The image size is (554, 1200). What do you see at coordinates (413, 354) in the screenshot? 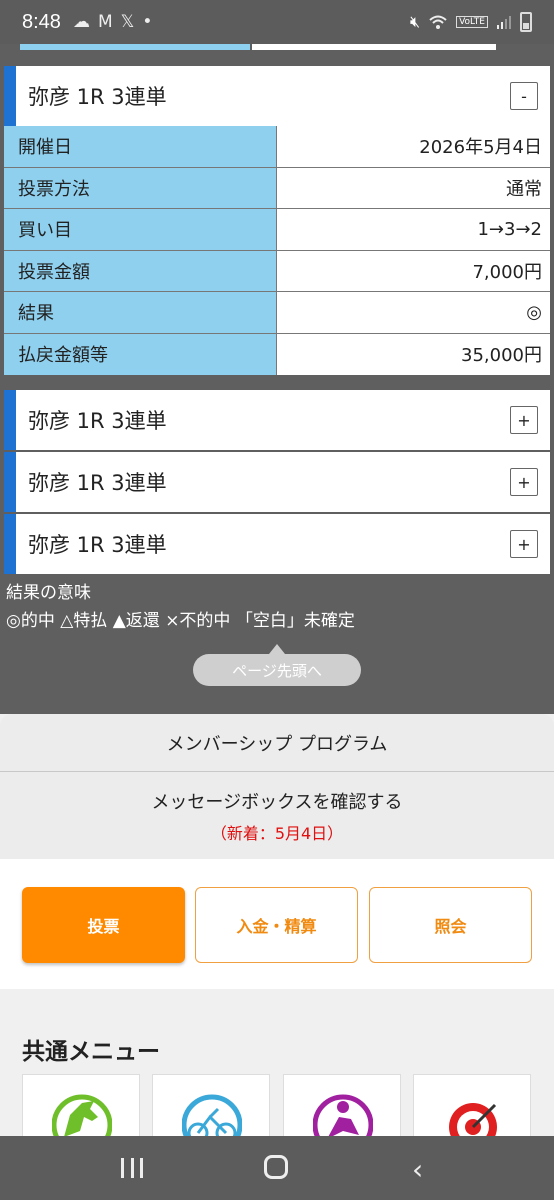
I see `row-value: 35,000円` at bounding box center [413, 354].